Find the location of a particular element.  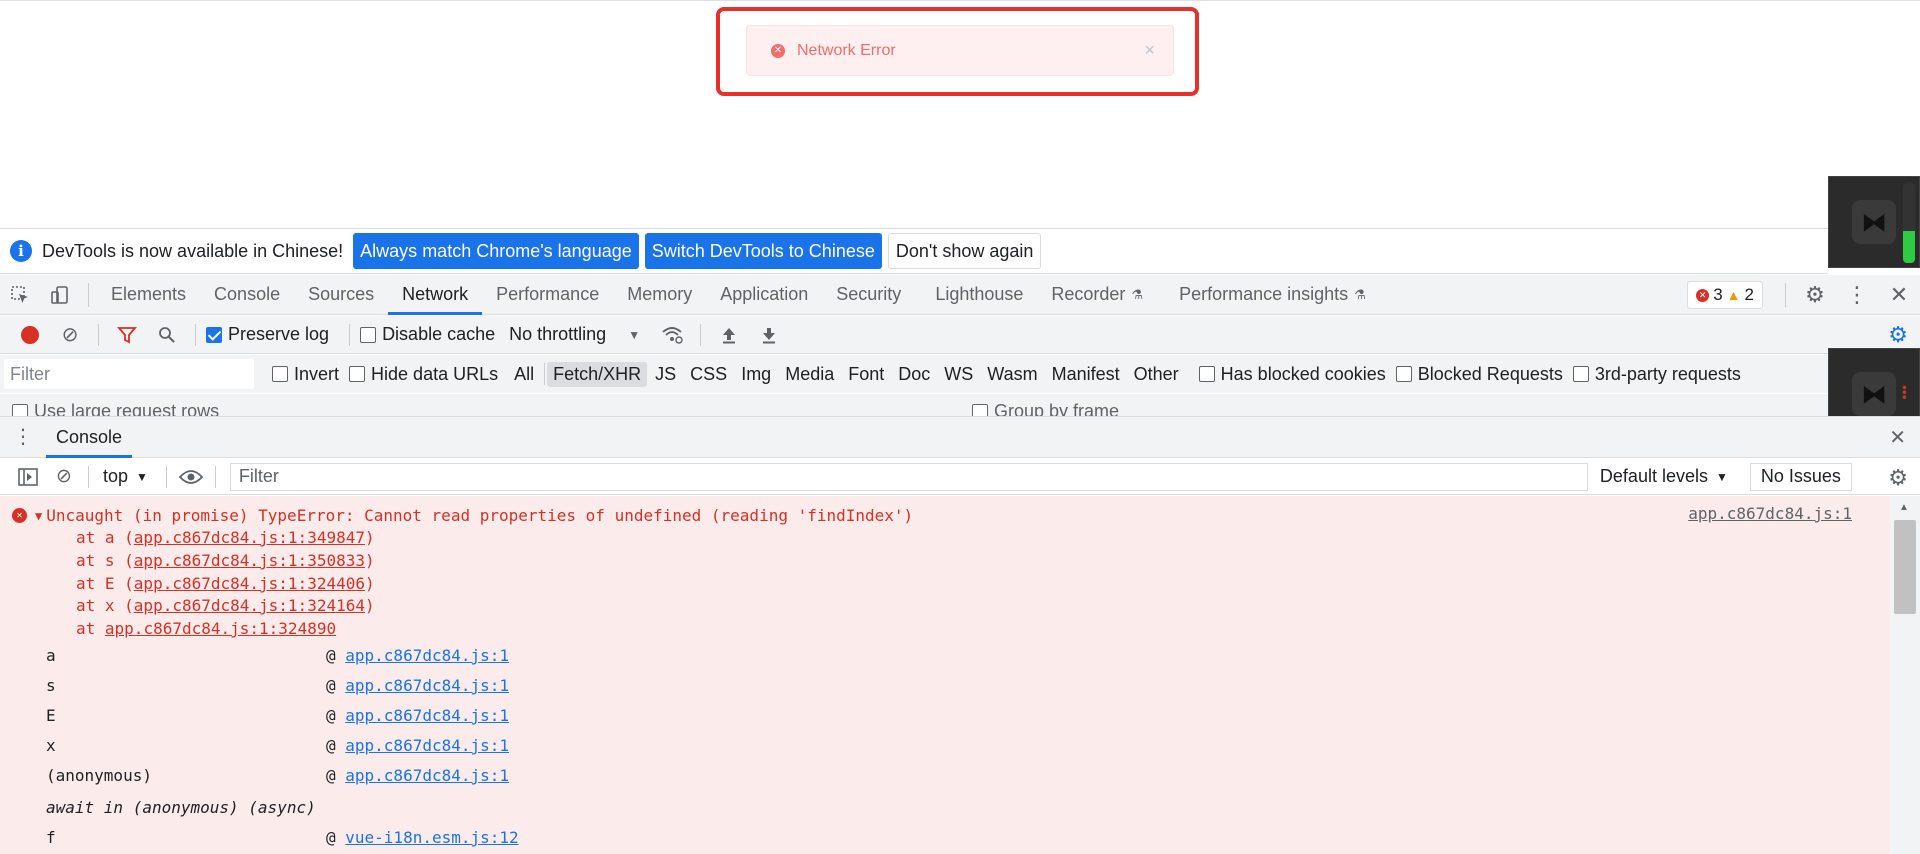

large-request-rows-checkbox: Use large request rows is located at coordinates (115, 408).